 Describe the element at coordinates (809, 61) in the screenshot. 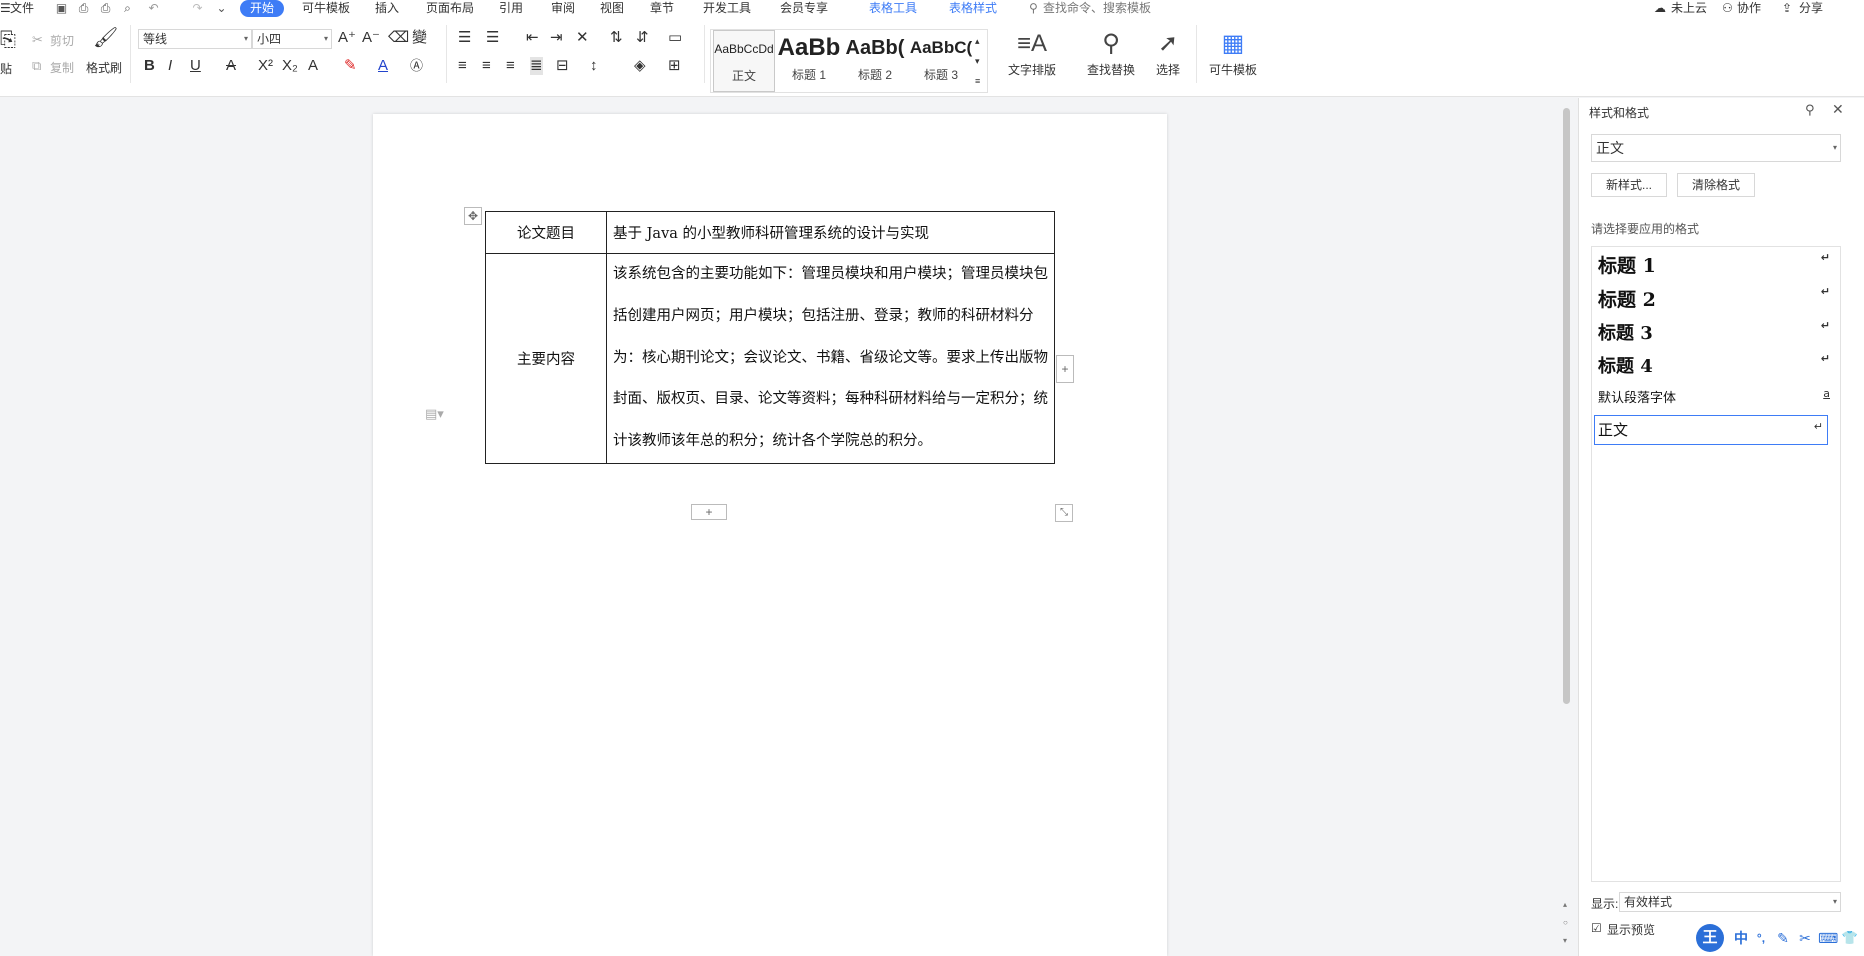

I see `style-heading-1: AaBb 标题 1` at that location.